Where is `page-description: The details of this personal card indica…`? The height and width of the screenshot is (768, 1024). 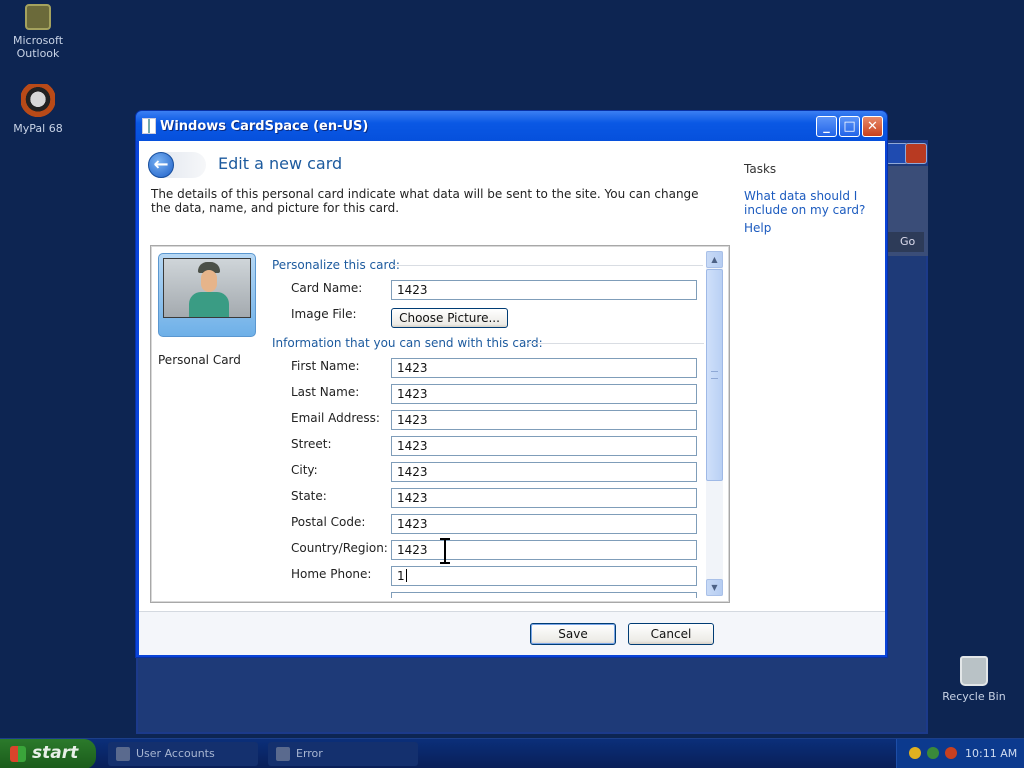 page-description: The details of this personal card indica… is located at coordinates (425, 201).